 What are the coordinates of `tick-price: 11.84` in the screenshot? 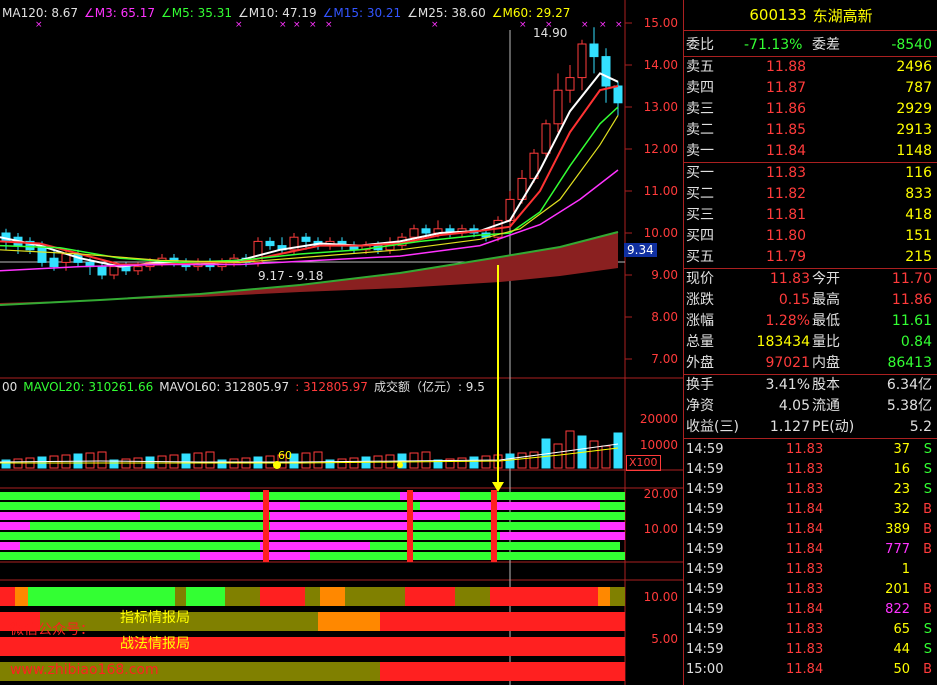 It's located at (805, 529).